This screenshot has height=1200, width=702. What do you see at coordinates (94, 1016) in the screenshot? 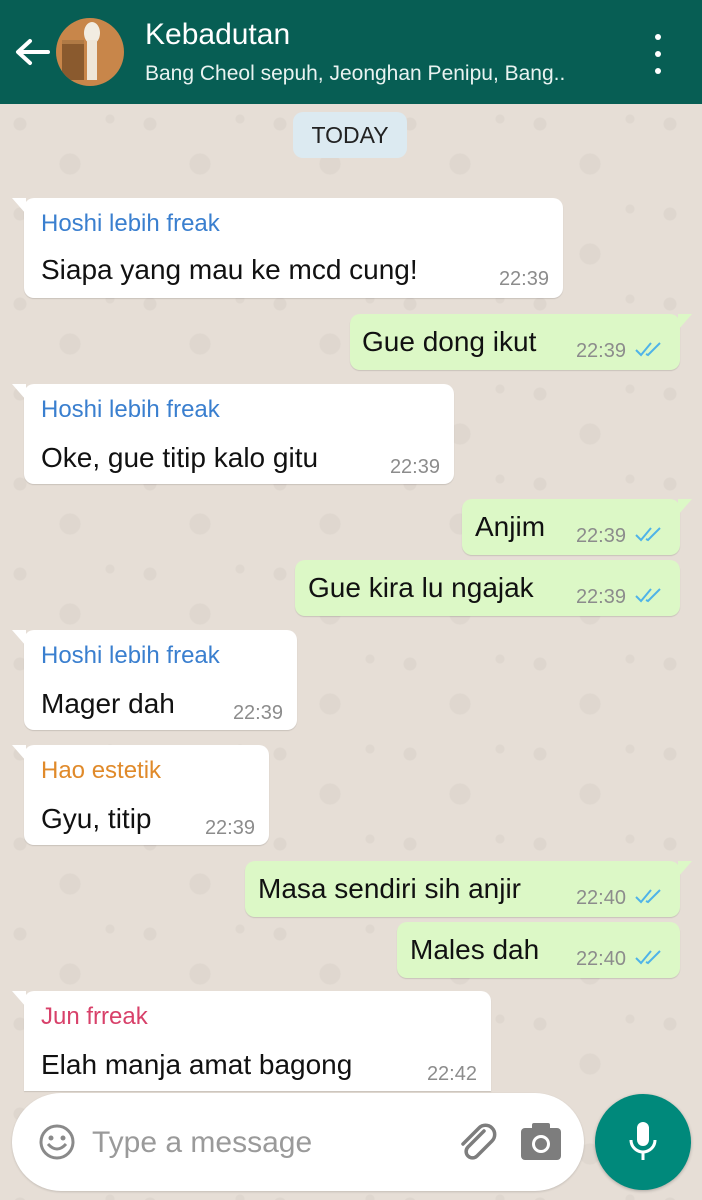
I see `sender-name: Jun frreak` at bounding box center [94, 1016].